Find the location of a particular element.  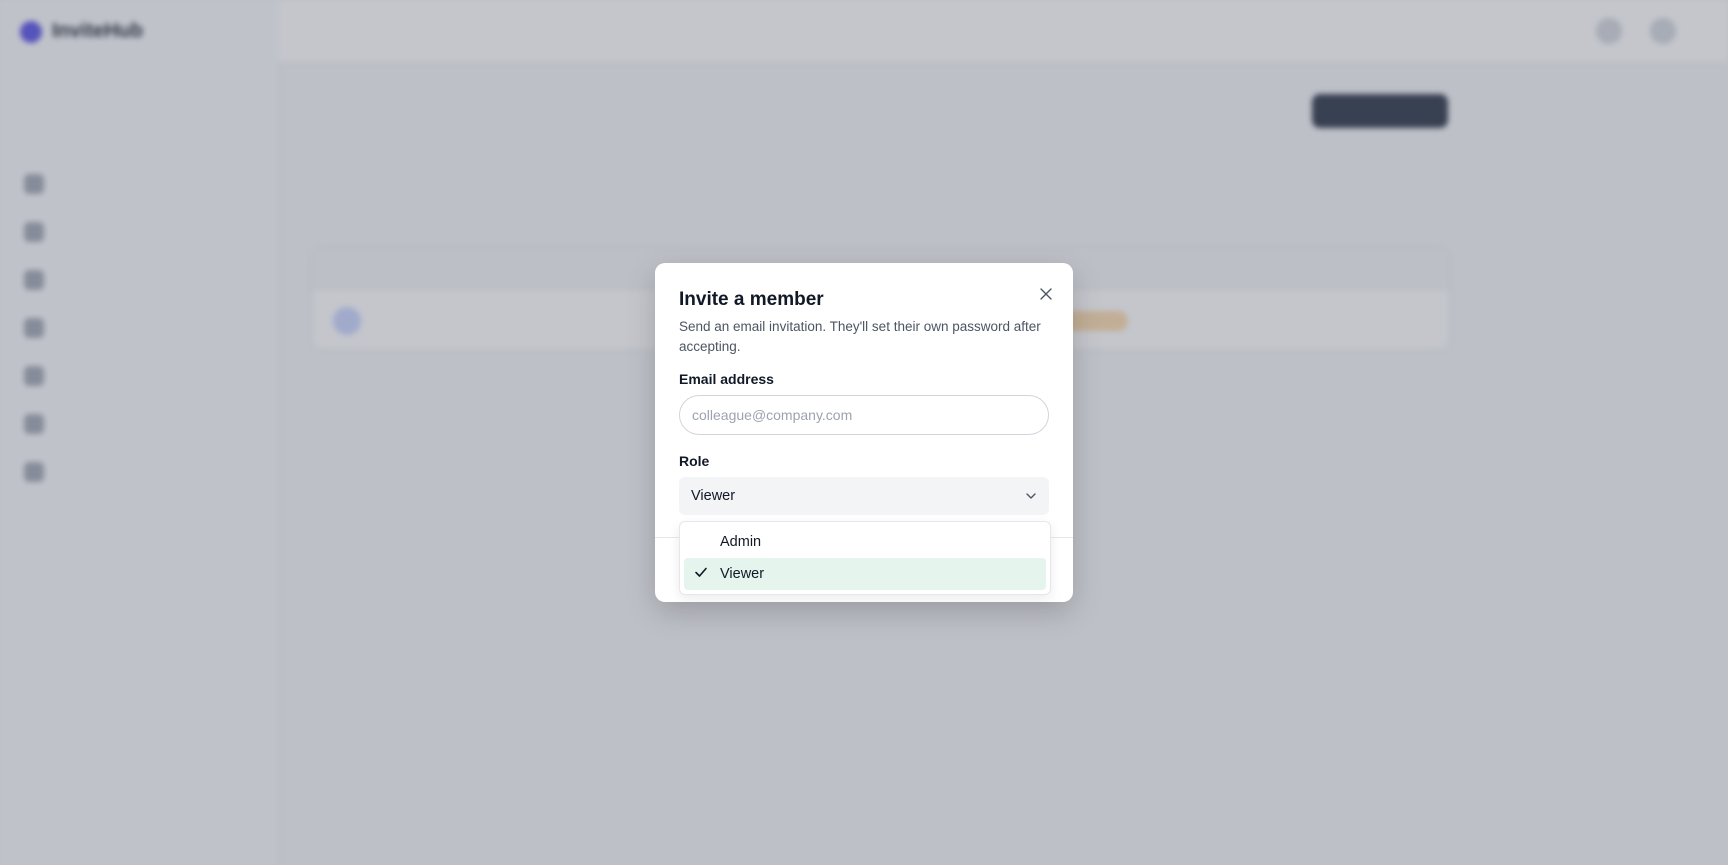

role-label: Role is located at coordinates (694, 461).